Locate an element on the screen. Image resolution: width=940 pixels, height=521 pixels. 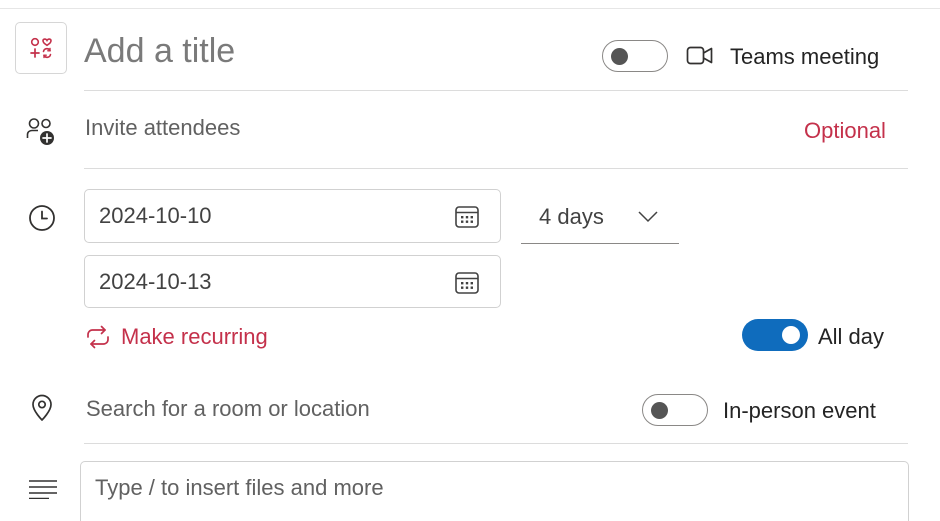
optional-attendees-link: Optional is located at coordinates (845, 131).